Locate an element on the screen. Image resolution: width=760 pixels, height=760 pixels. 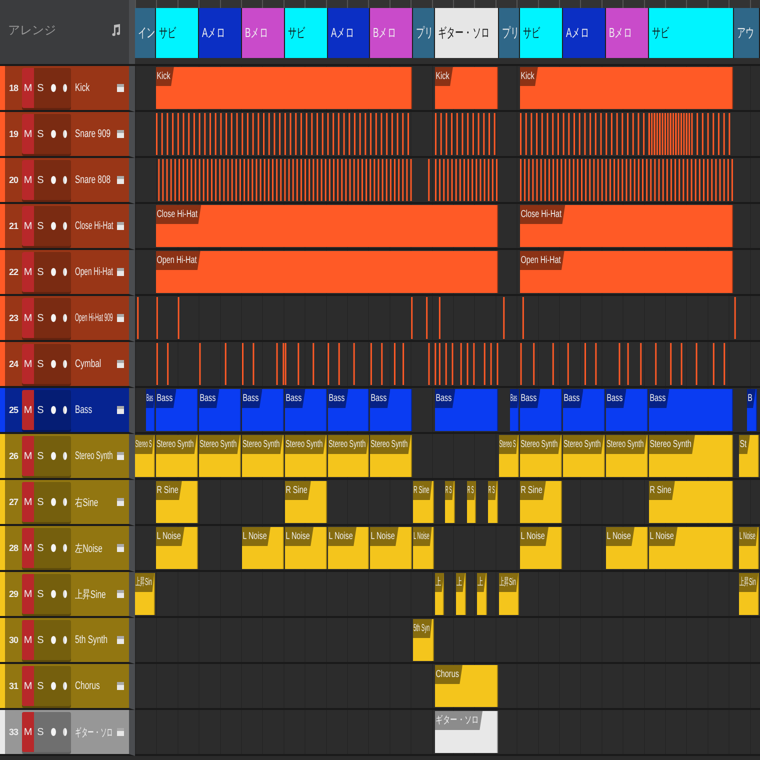
track-header: 18 M S Kick is located at coordinates (67, 89).